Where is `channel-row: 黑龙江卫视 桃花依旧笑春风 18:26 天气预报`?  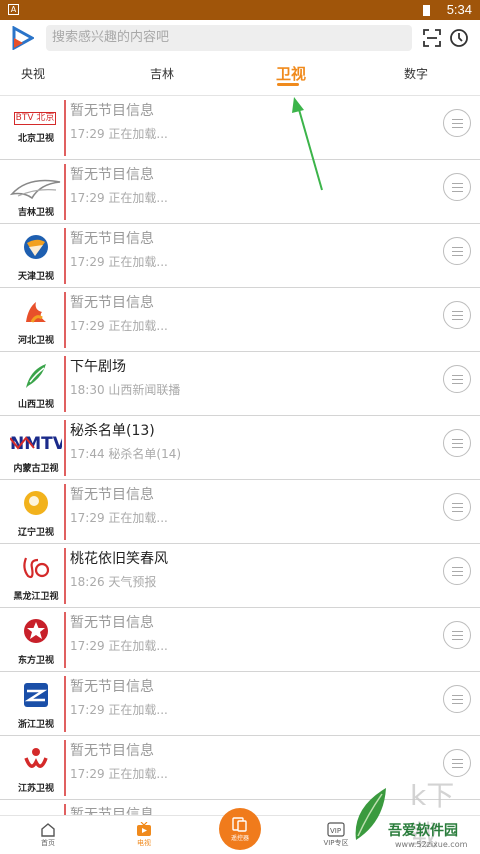
channel-row: 黑龙江卫视 桃花依旧笑春风 18:26 天气预报 is located at coordinates (240, 576).